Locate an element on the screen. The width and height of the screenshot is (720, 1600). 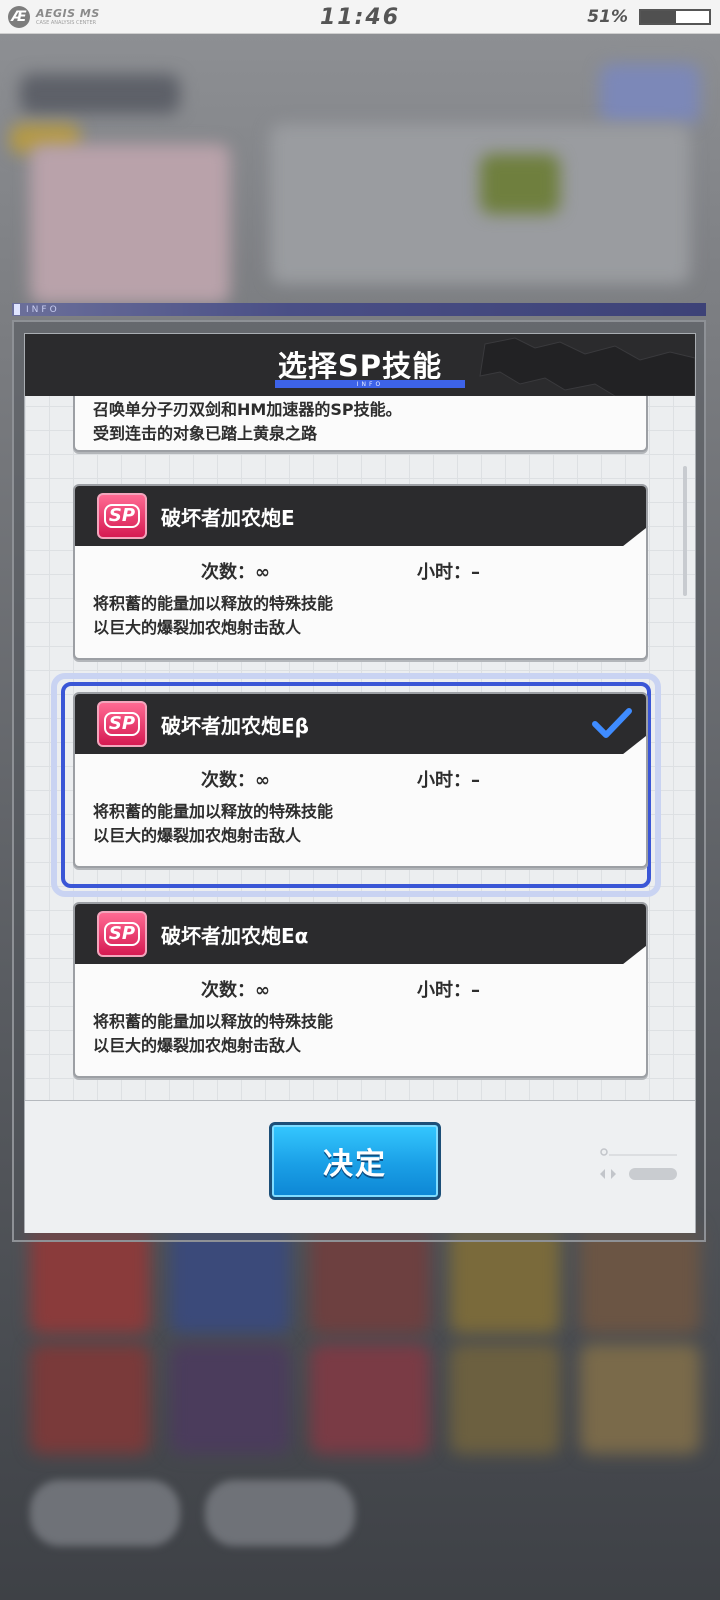
confirm-button: 决定 is located at coordinates (355, 1161).